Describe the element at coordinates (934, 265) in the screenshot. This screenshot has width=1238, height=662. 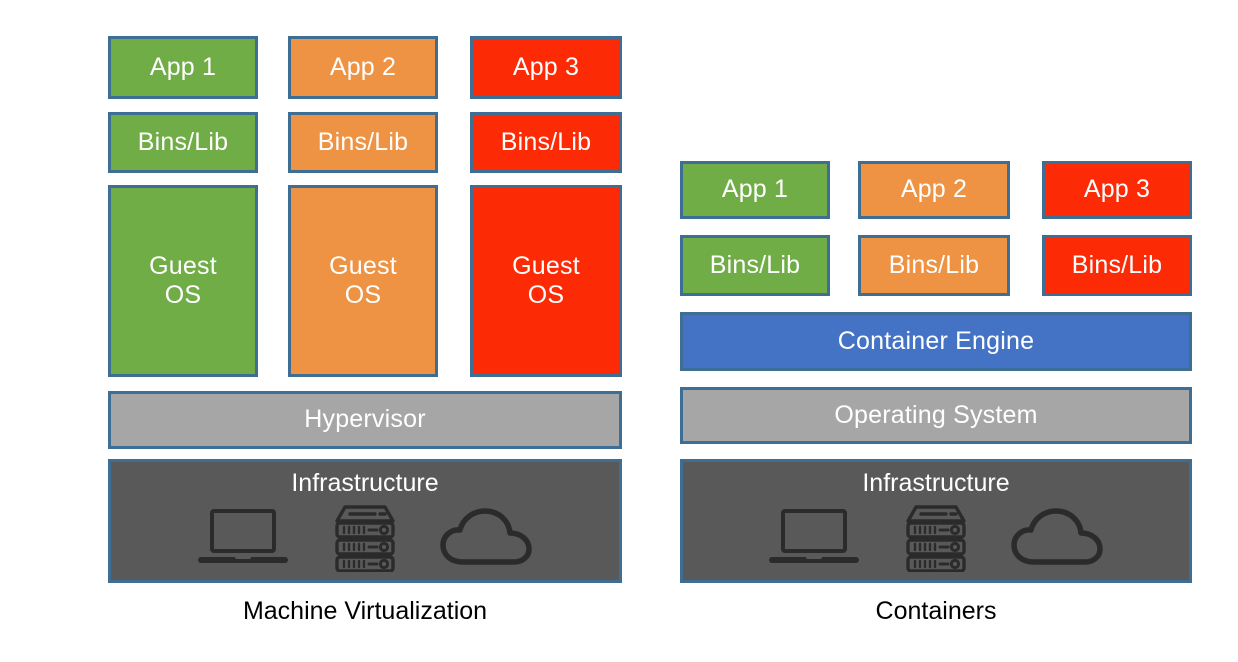
I see `container-binslib-box-2: Bins/Lib` at that location.